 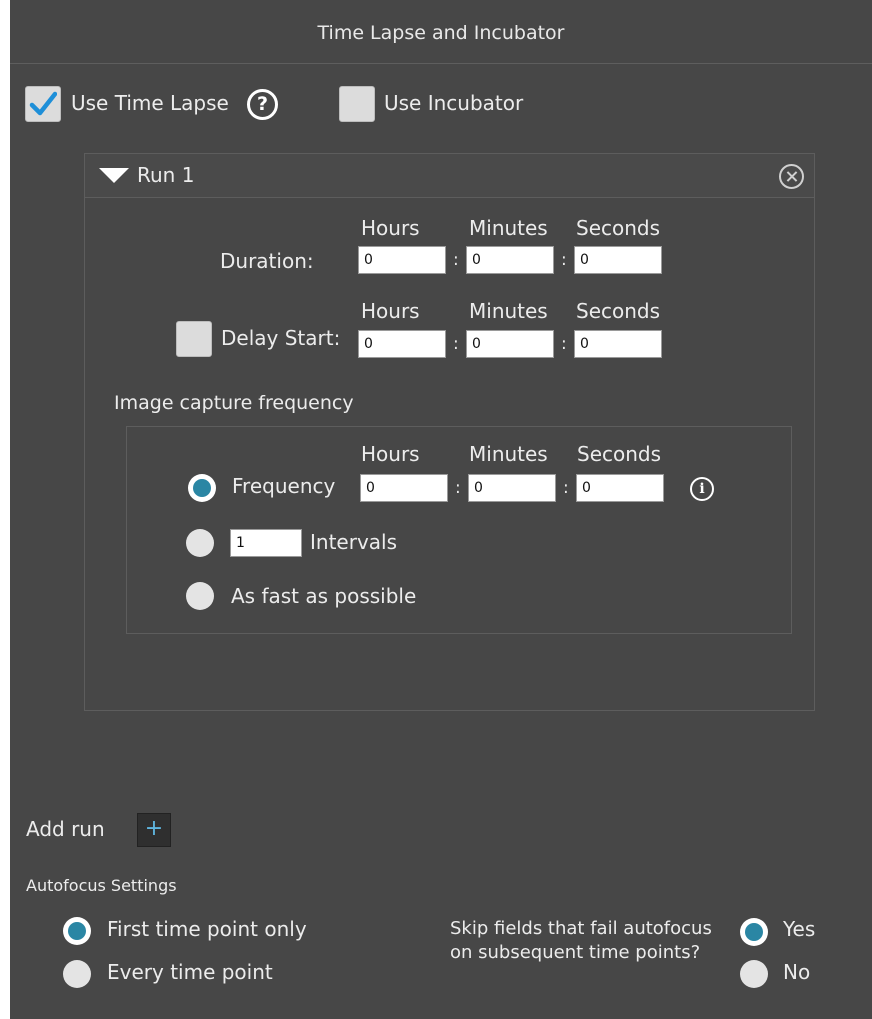 What do you see at coordinates (324, 596) in the screenshot?
I see `as-fast-as-possible-label: As fast as possible` at bounding box center [324, 596].